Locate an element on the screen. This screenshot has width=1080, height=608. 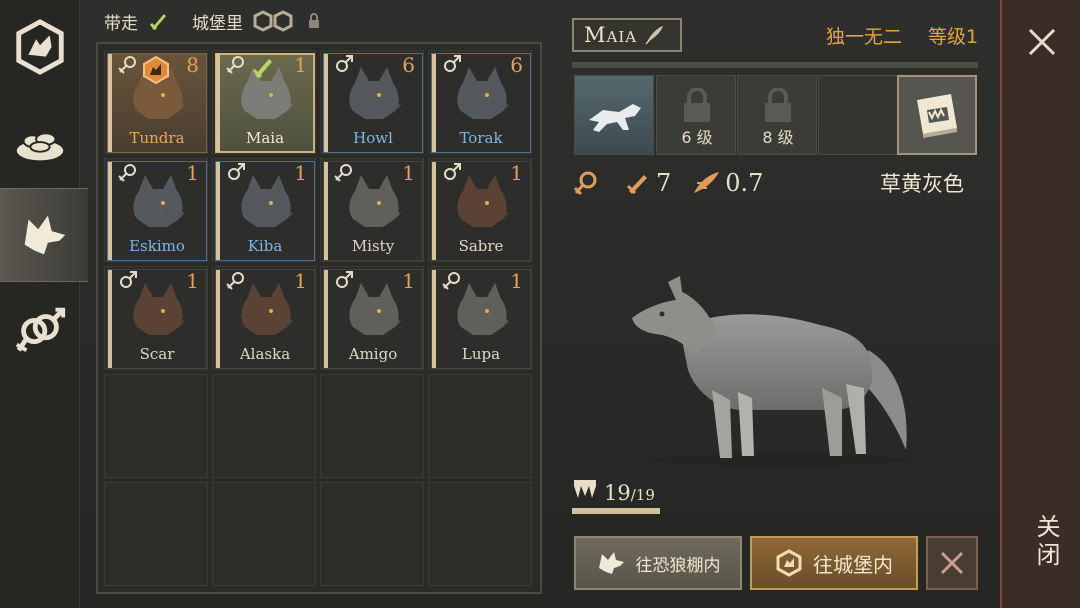
hunger-max: /19 is located at coordinates (642, 495).